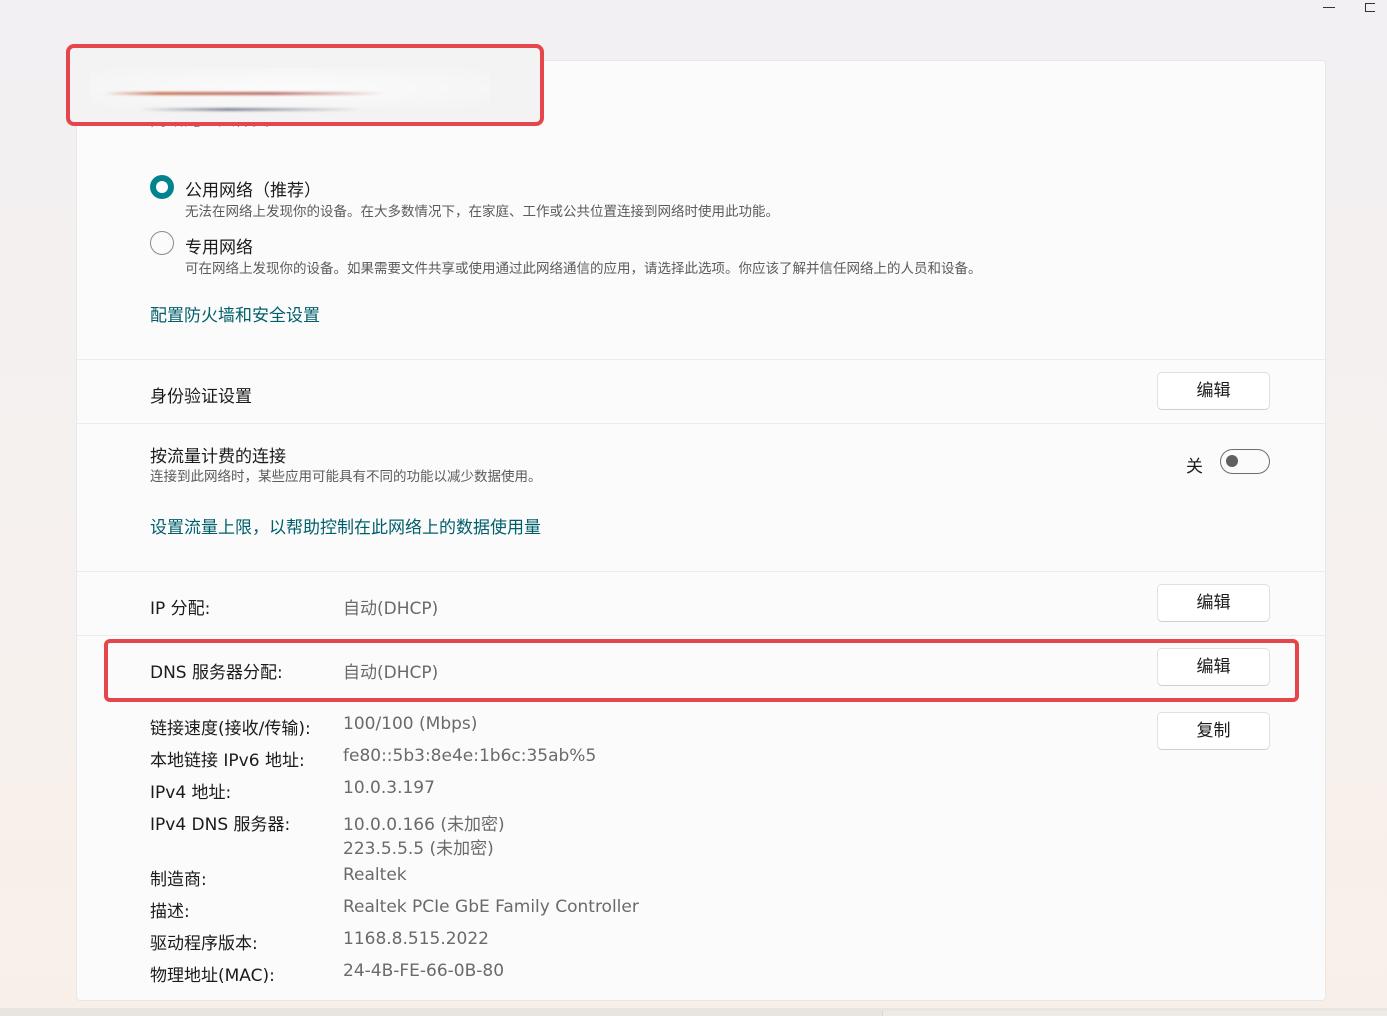  What do you see at coordinates (1245, 461) in the screenshot?
I see `metered-toggle` at bounding box center [1245, 461].